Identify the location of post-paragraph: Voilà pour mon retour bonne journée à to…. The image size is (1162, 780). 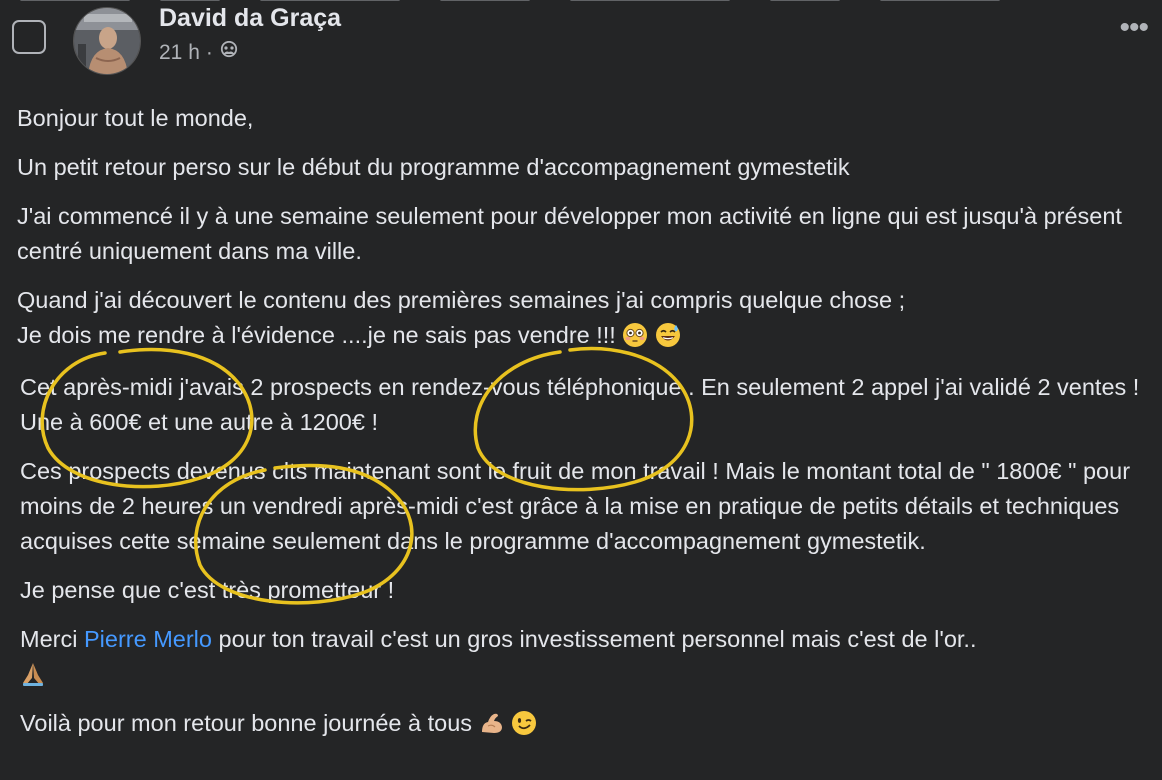
(582, 723).